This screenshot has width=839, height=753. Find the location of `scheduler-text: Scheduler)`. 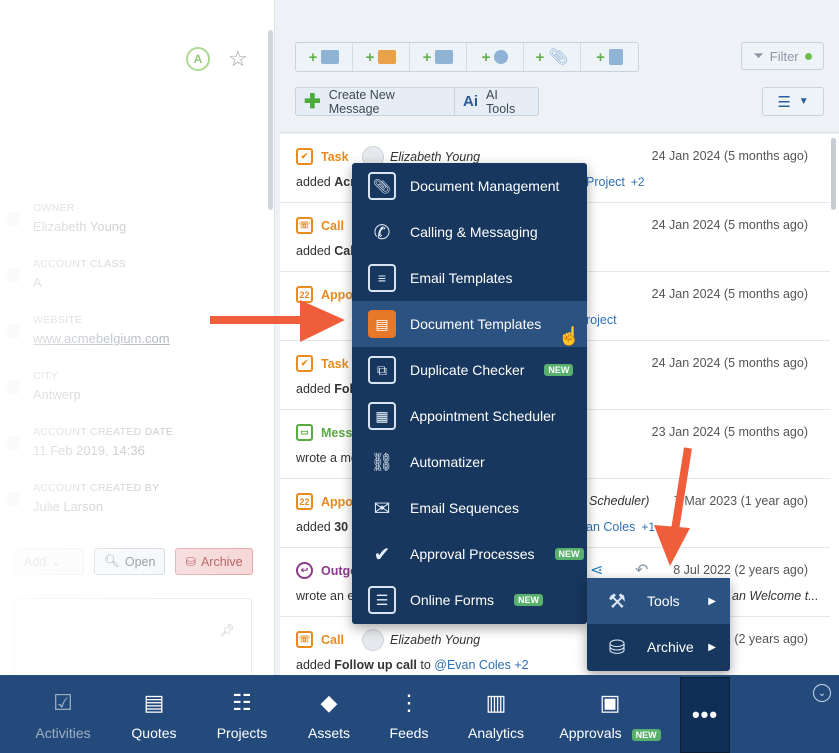

scheduler-text: Scheduler) is located at coordinates (619, 501).